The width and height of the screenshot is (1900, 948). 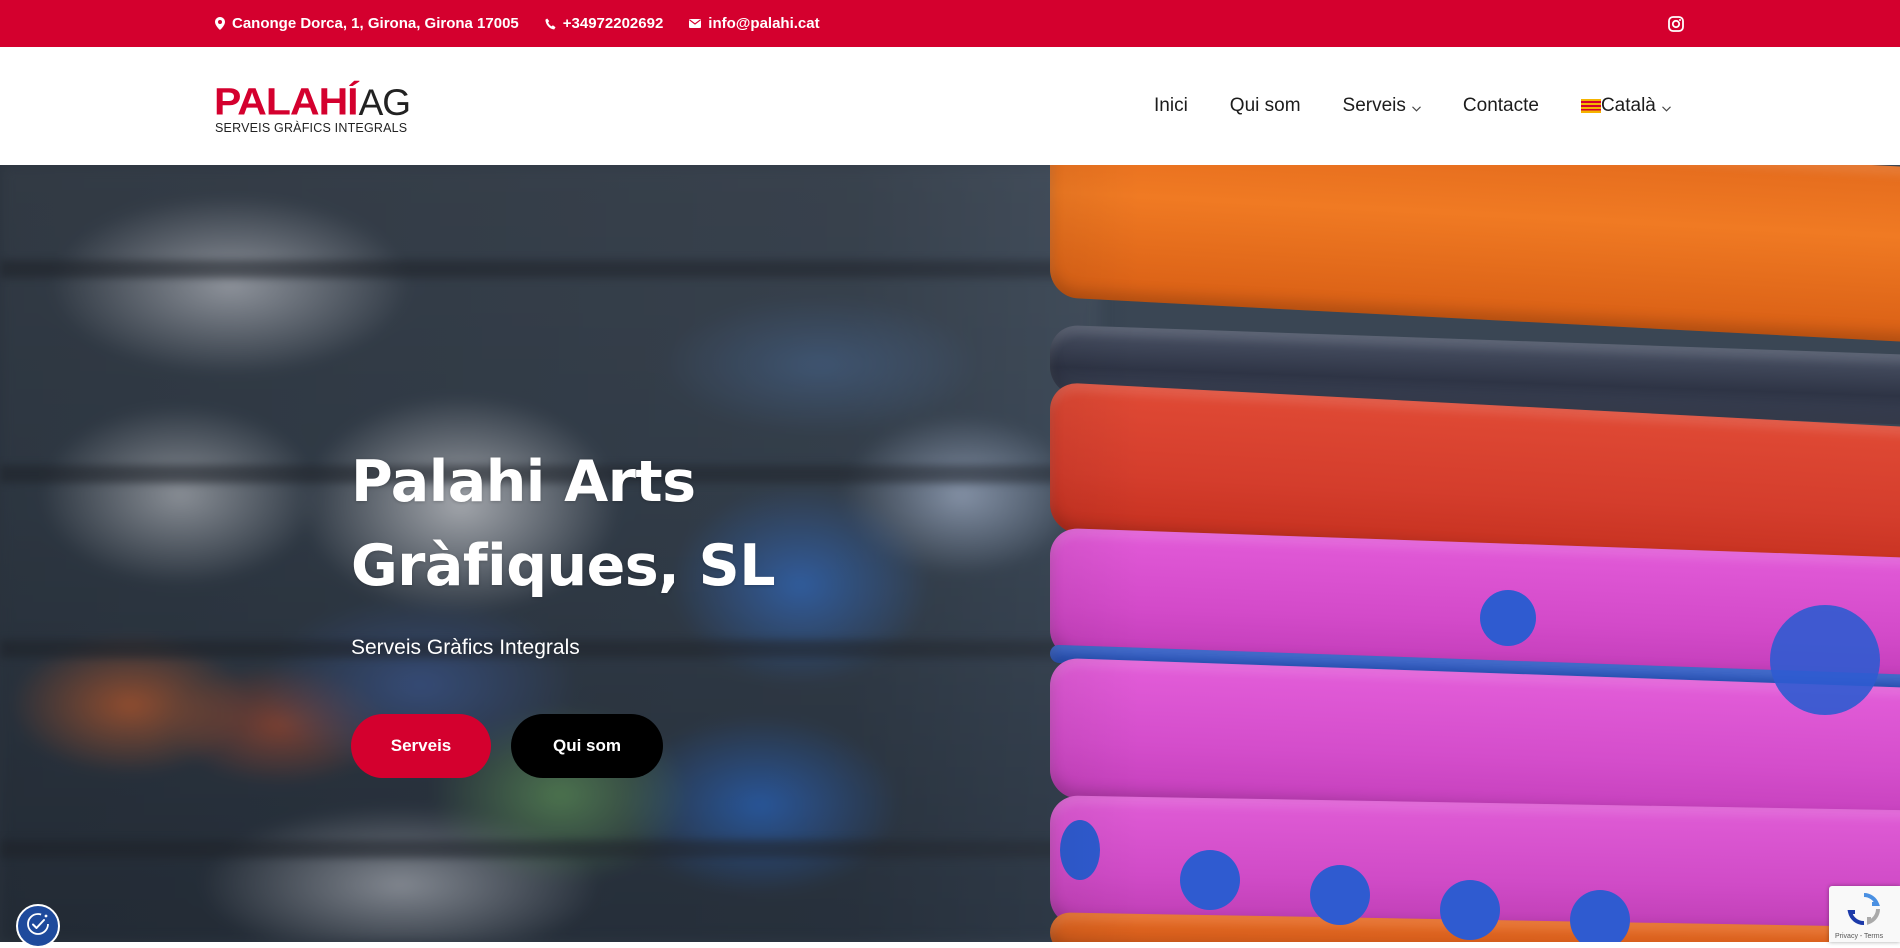 I want to click on hero-buttons: Serveis Qui som, so click(x=651, y=746).